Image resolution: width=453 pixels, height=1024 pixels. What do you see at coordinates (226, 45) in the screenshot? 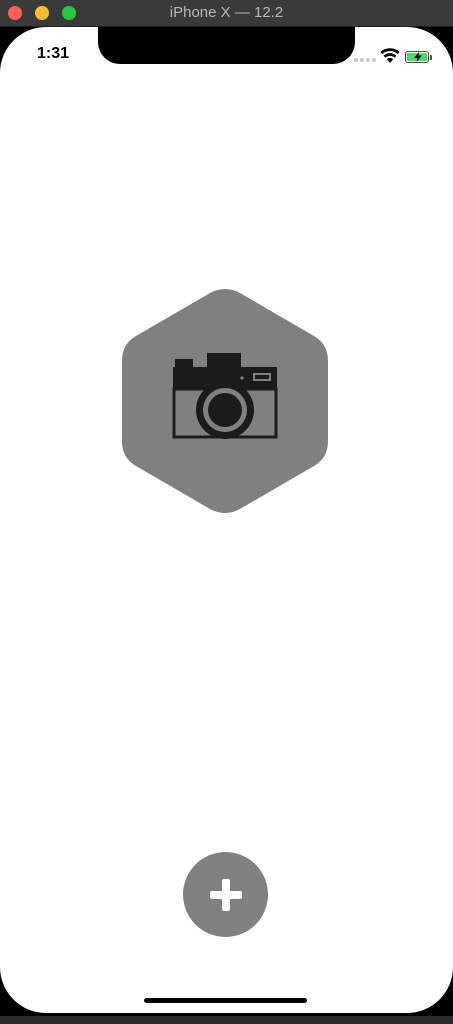
I see `notch` at bounding box center [226, 45].